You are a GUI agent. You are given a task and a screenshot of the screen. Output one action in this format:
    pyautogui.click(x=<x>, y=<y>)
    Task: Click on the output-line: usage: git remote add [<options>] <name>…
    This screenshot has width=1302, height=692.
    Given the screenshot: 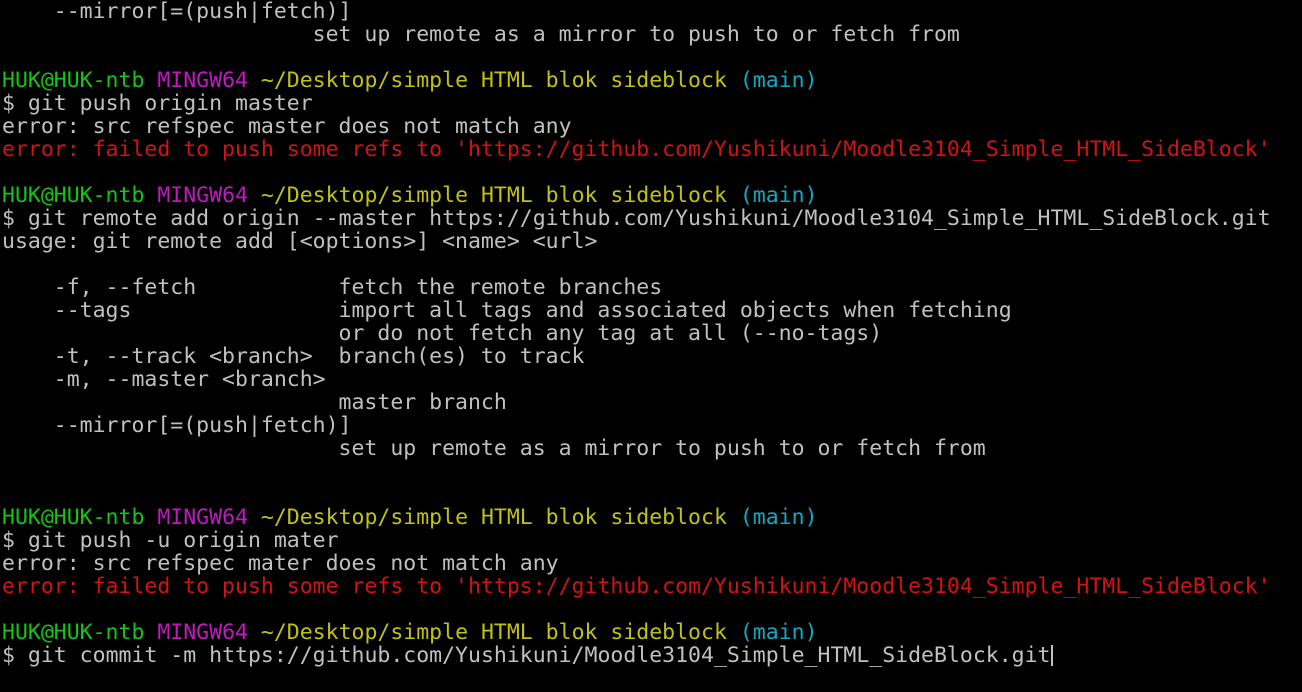 What is the action you would take?
    pyautogui.click(x=300, y=241)
    